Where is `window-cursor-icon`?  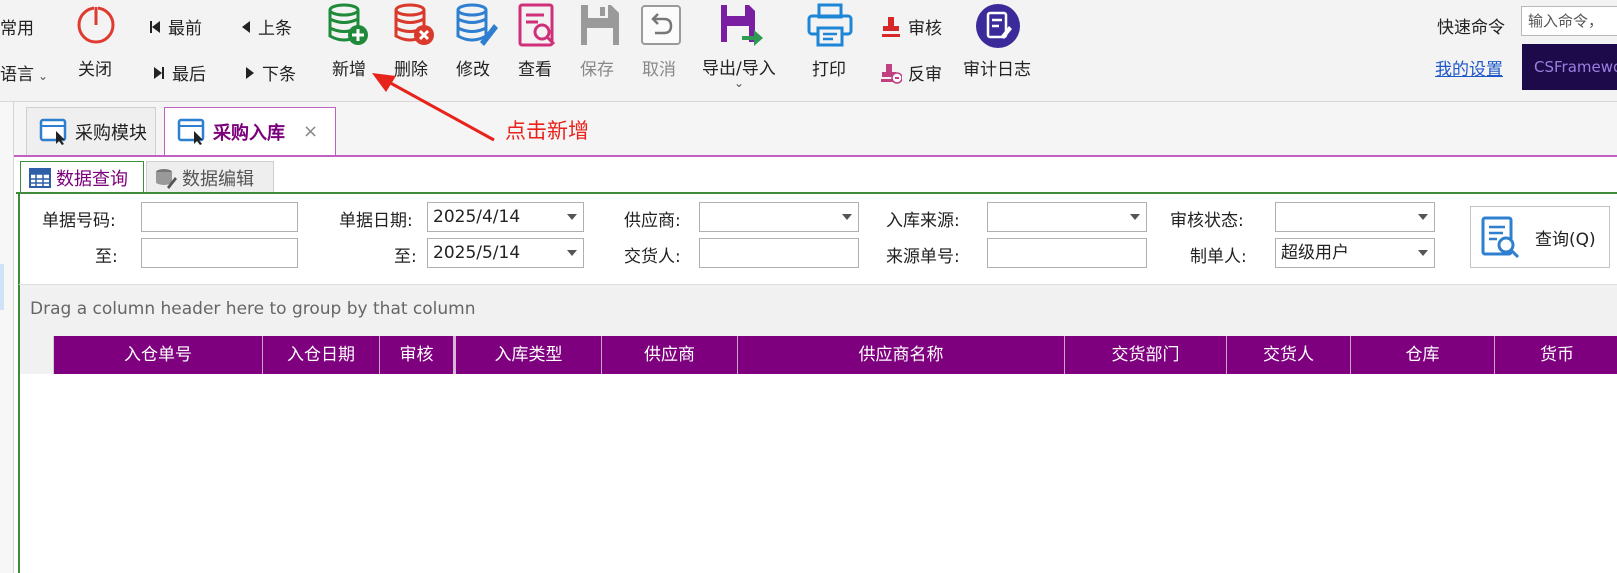
window-cursor-icon is located at coordinates (191, 131).